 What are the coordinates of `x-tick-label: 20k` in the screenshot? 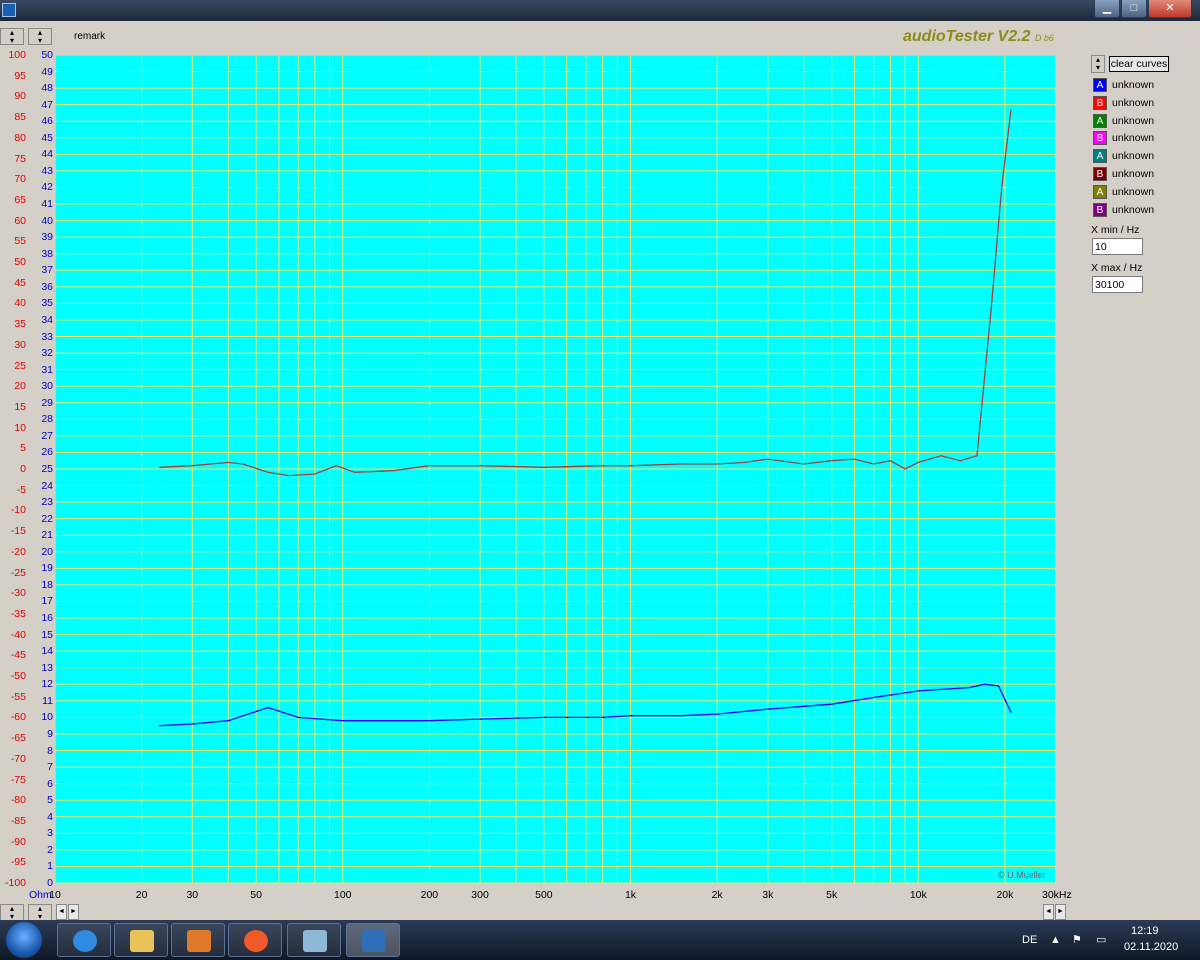 It's located at (1005, 895).